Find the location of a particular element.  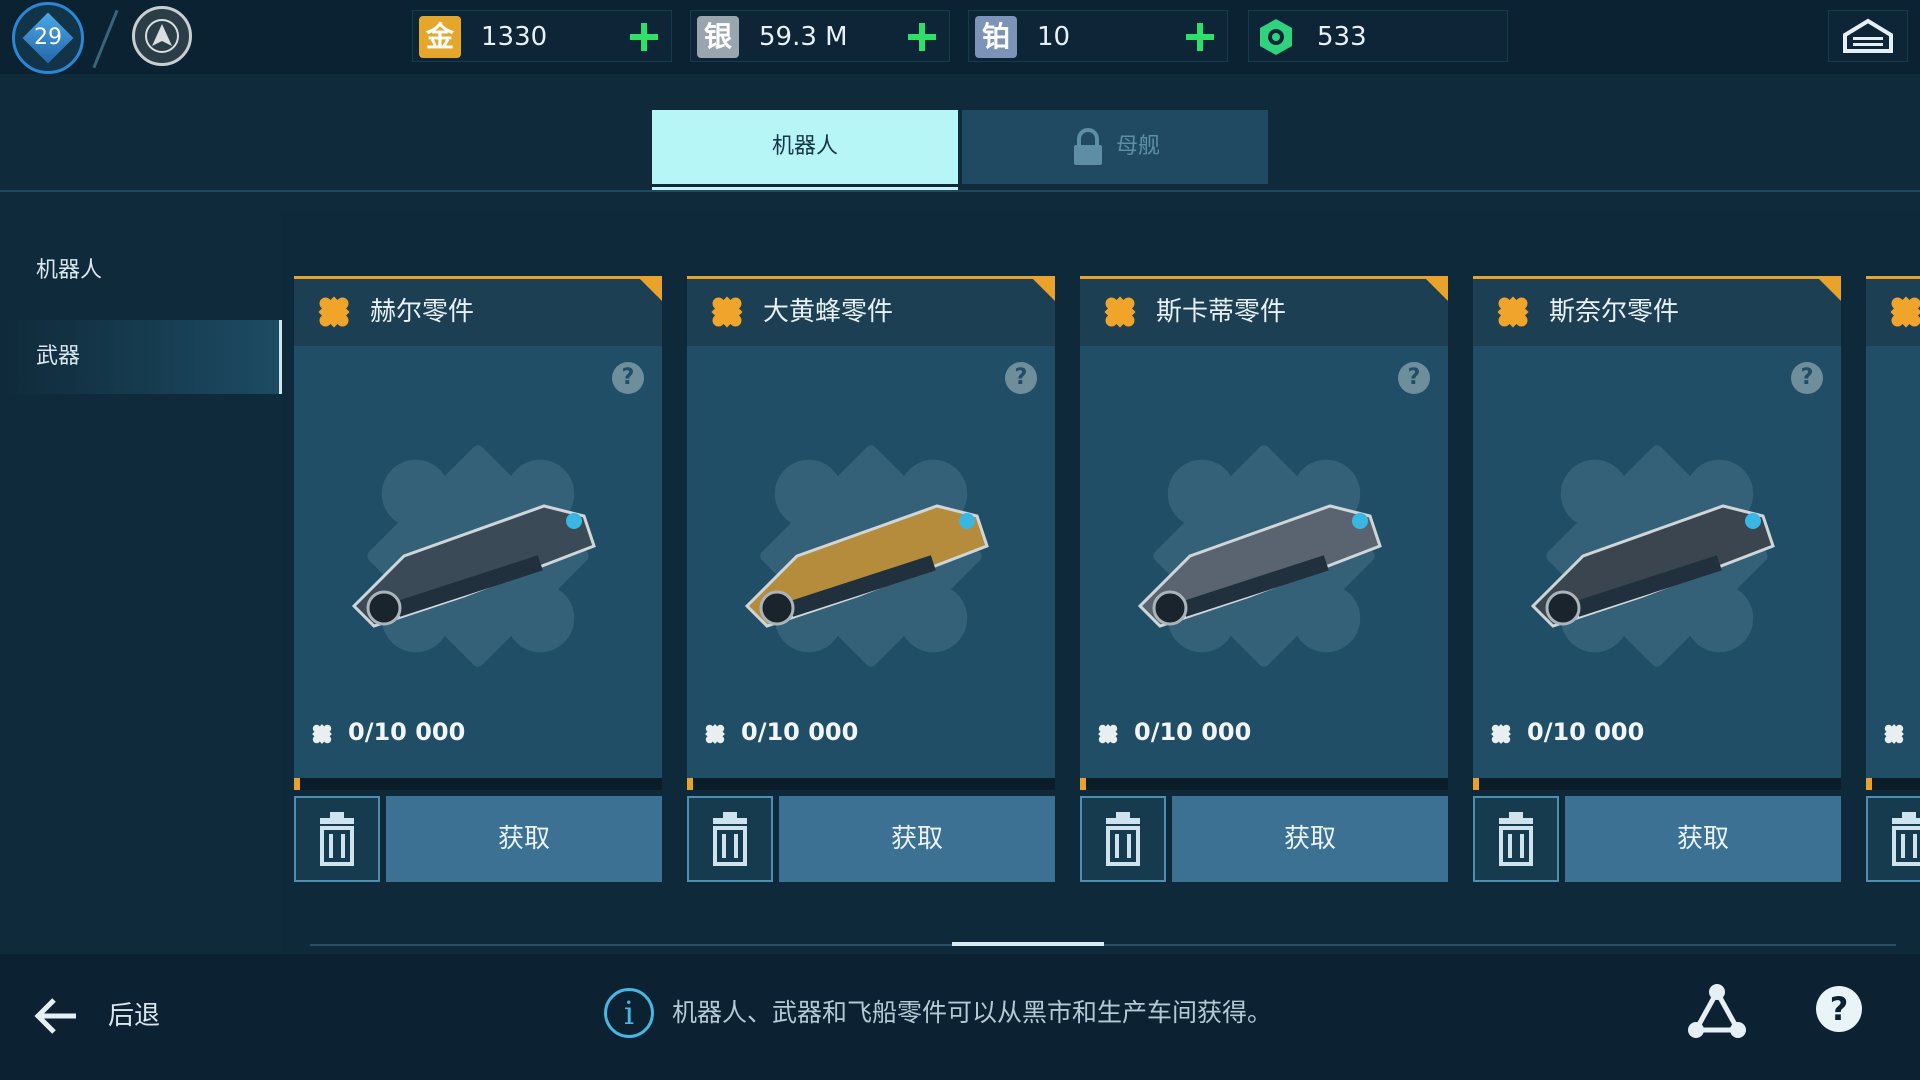

card-header: 斯卡蒂零件 is located at coordinates (1264, 311).